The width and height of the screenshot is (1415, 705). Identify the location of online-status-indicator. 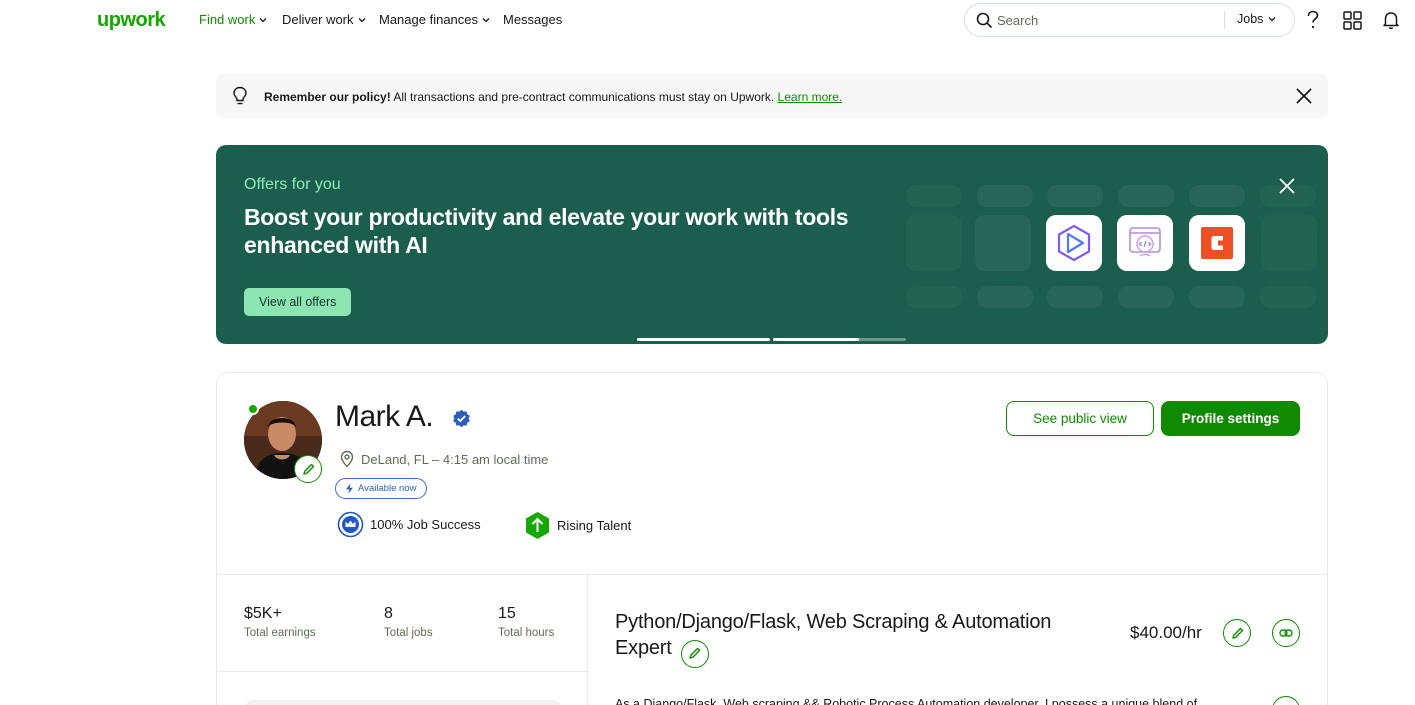
(253, 409).